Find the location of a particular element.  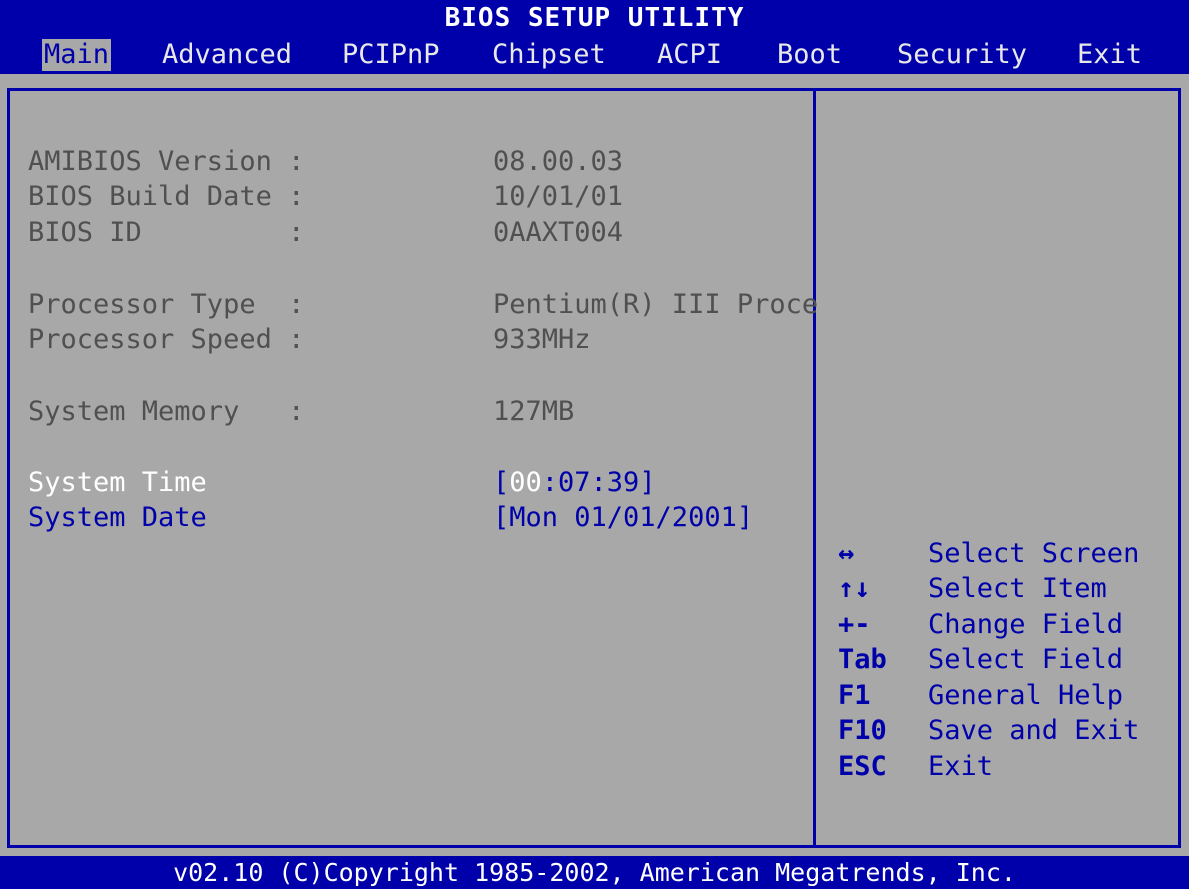

processor-type-value: Pentium(R) III Proce is located at coordinates (656, 304).